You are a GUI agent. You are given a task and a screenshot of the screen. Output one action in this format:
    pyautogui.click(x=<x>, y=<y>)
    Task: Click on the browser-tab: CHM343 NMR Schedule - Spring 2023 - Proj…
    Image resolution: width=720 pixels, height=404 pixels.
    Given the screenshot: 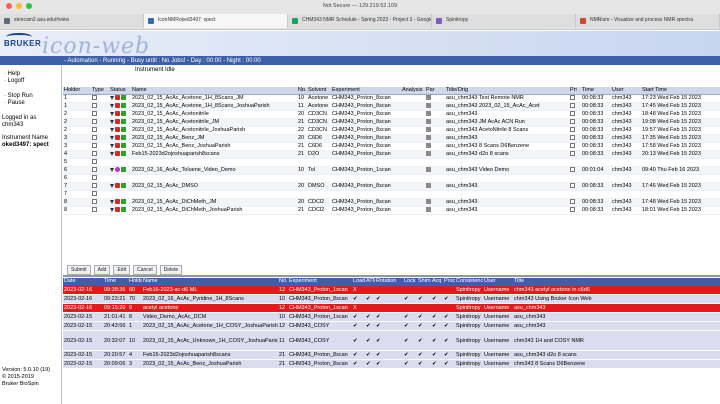 What is the action you would take?
    pyautogui.click(x=360, y=21)
    